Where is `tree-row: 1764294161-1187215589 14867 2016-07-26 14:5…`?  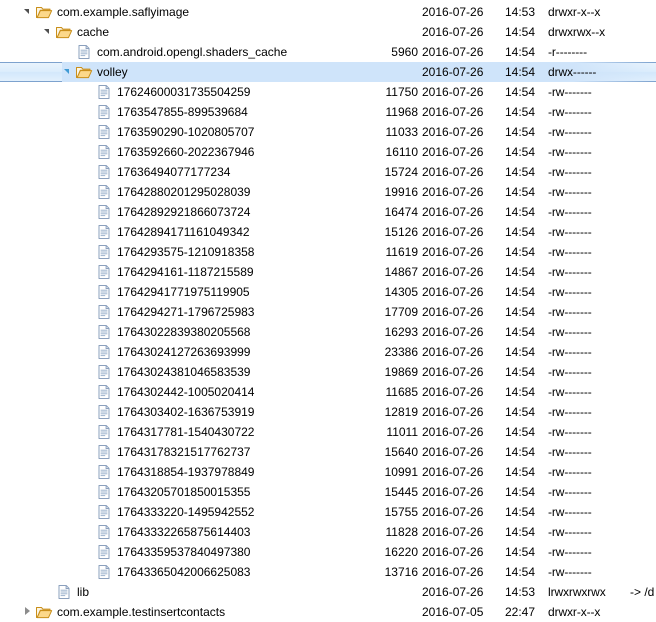 tree-row: 1764294161-1187215589 14867 2016-07-26 14:5… is located at coordinates (328, 272).